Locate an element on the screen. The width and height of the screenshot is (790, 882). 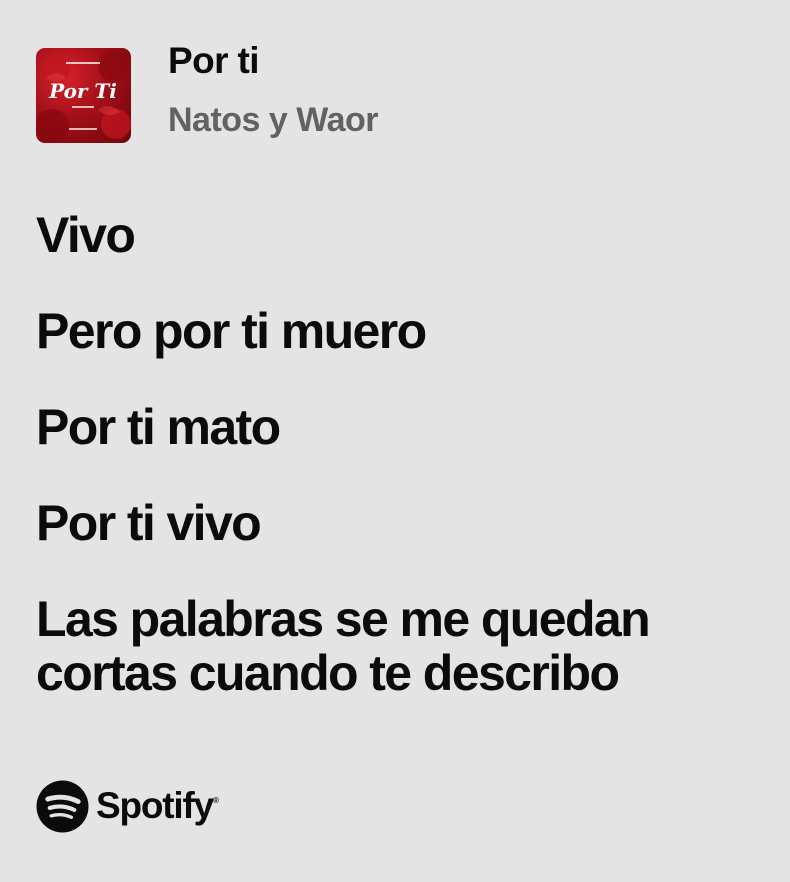
artist-name: Natos y Waor is located at coordinates (273, 120).